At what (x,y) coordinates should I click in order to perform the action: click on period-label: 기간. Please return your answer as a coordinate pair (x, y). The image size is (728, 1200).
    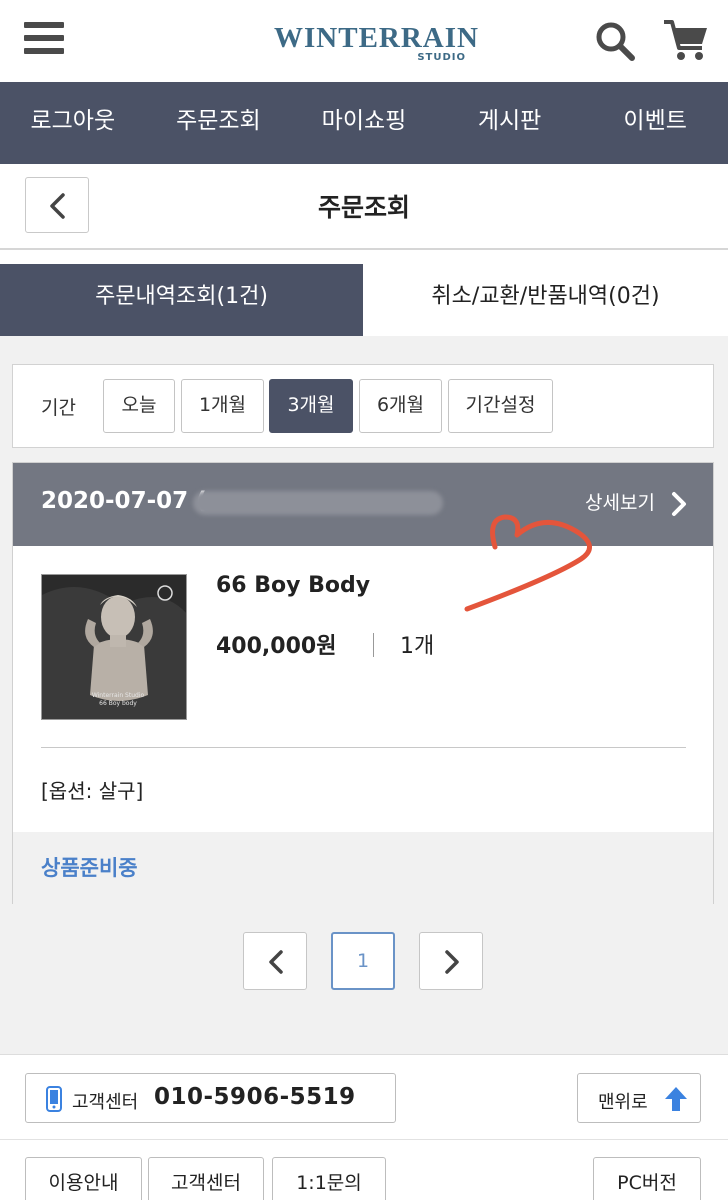
    Looking at the image, I should click on (58, 408).